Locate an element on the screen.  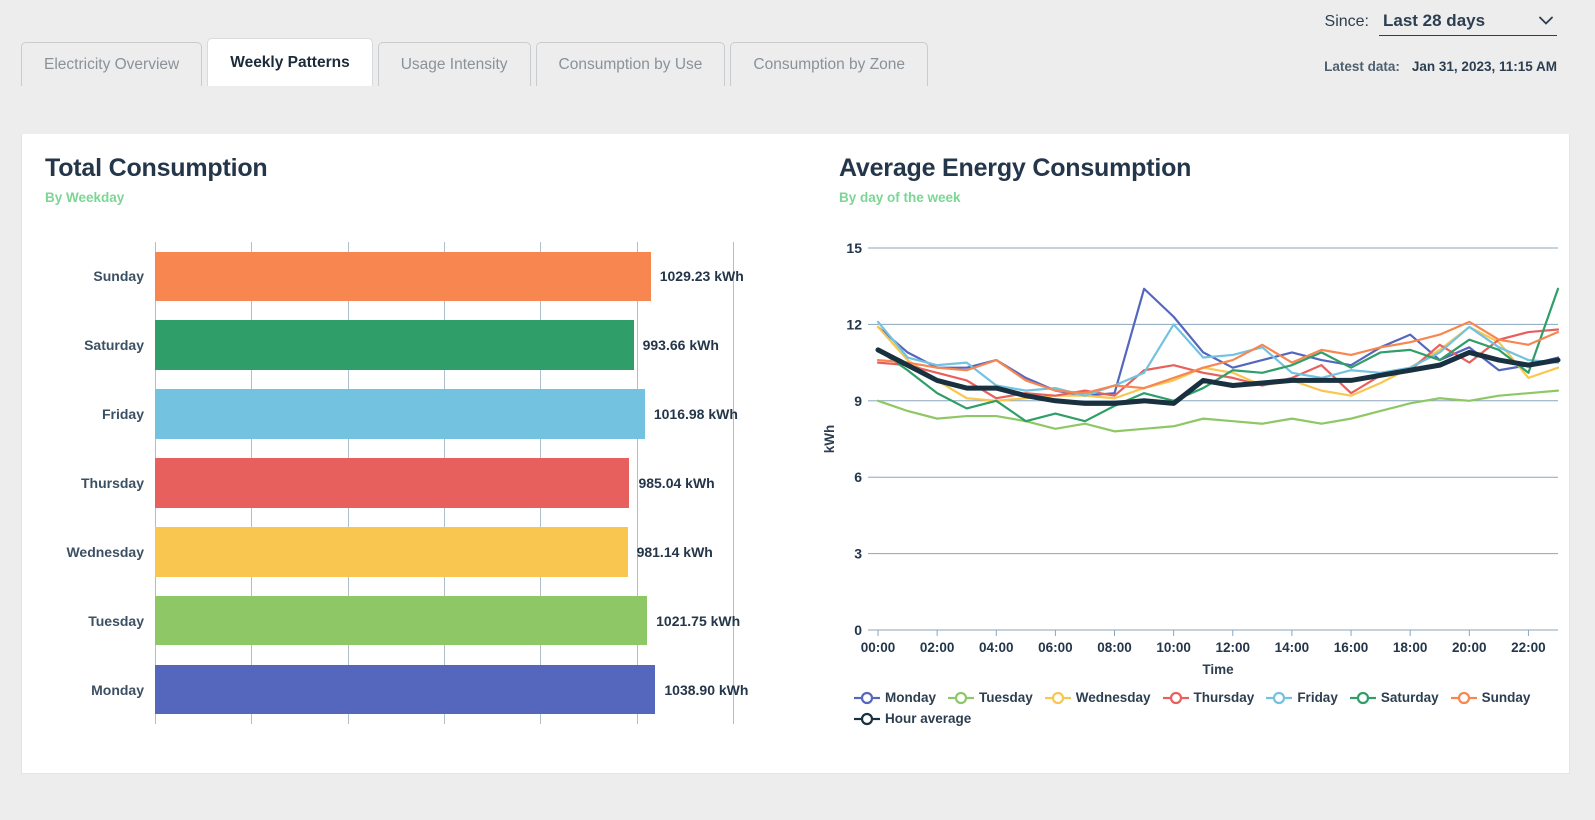
legend-item-tuesday: Tuesday is located at coordinates (990, 697).